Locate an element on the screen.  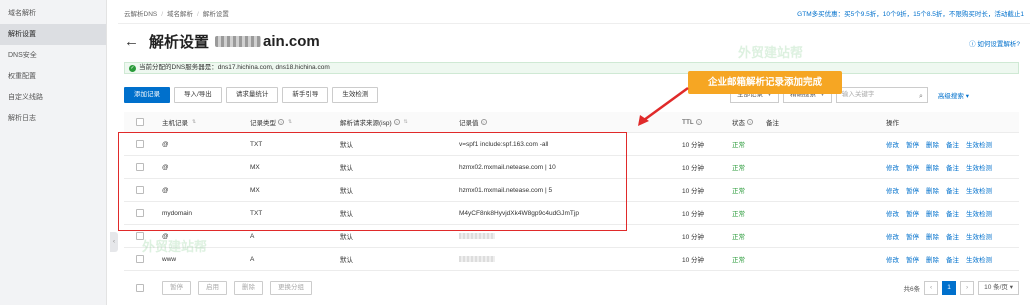
table-footer: 暂停 启用 删除 更换分组 共6条 ‹ 1 › 10 条/页 ▾ is located at coordinates (571, 290).